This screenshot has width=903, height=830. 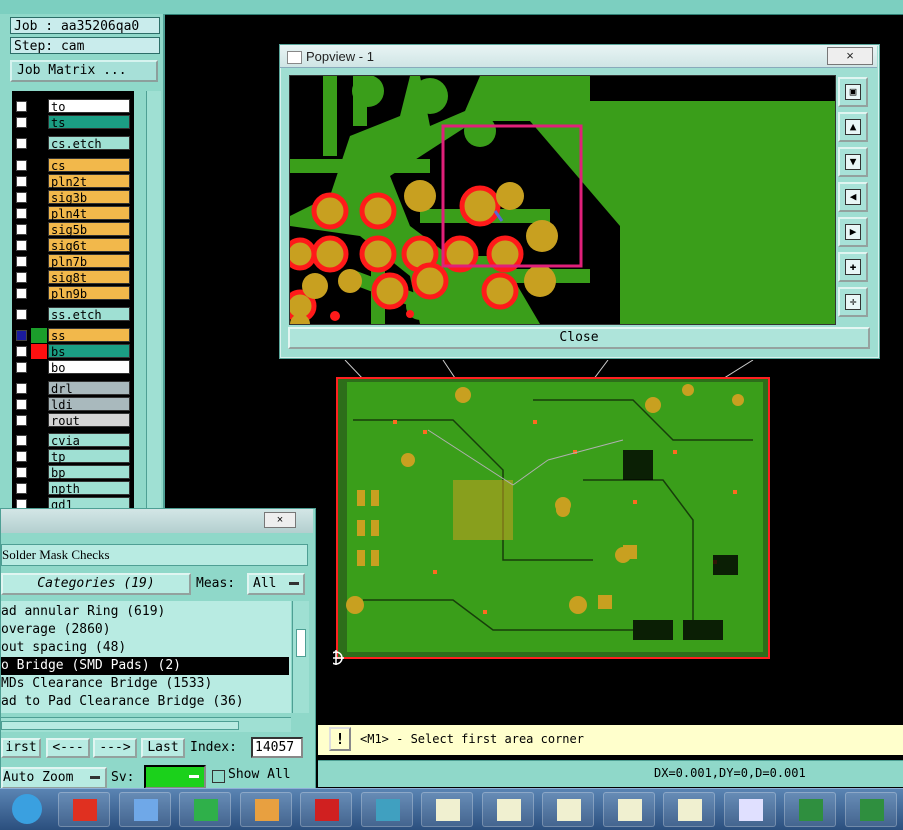 What do you see at coordinates (89, 197) in the screenshot?
I see `layer-name: sig3b` at bounding box center [89, 197].